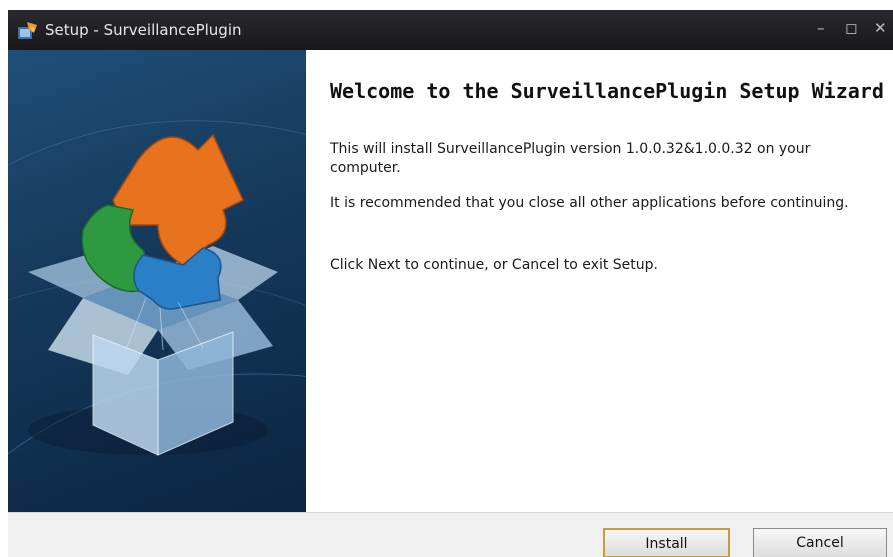  Describe the element at coordinates (851, 28) in the screenshot. I see `maximize-icon: ◻` at that location.